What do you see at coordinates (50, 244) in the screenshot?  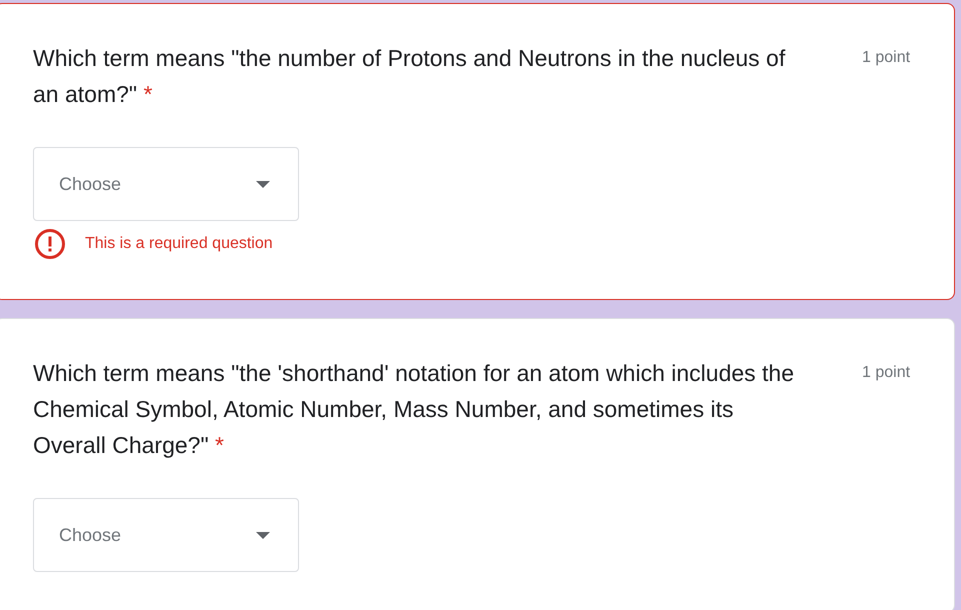 I see `error-icon` at bounding box center [50, 244].